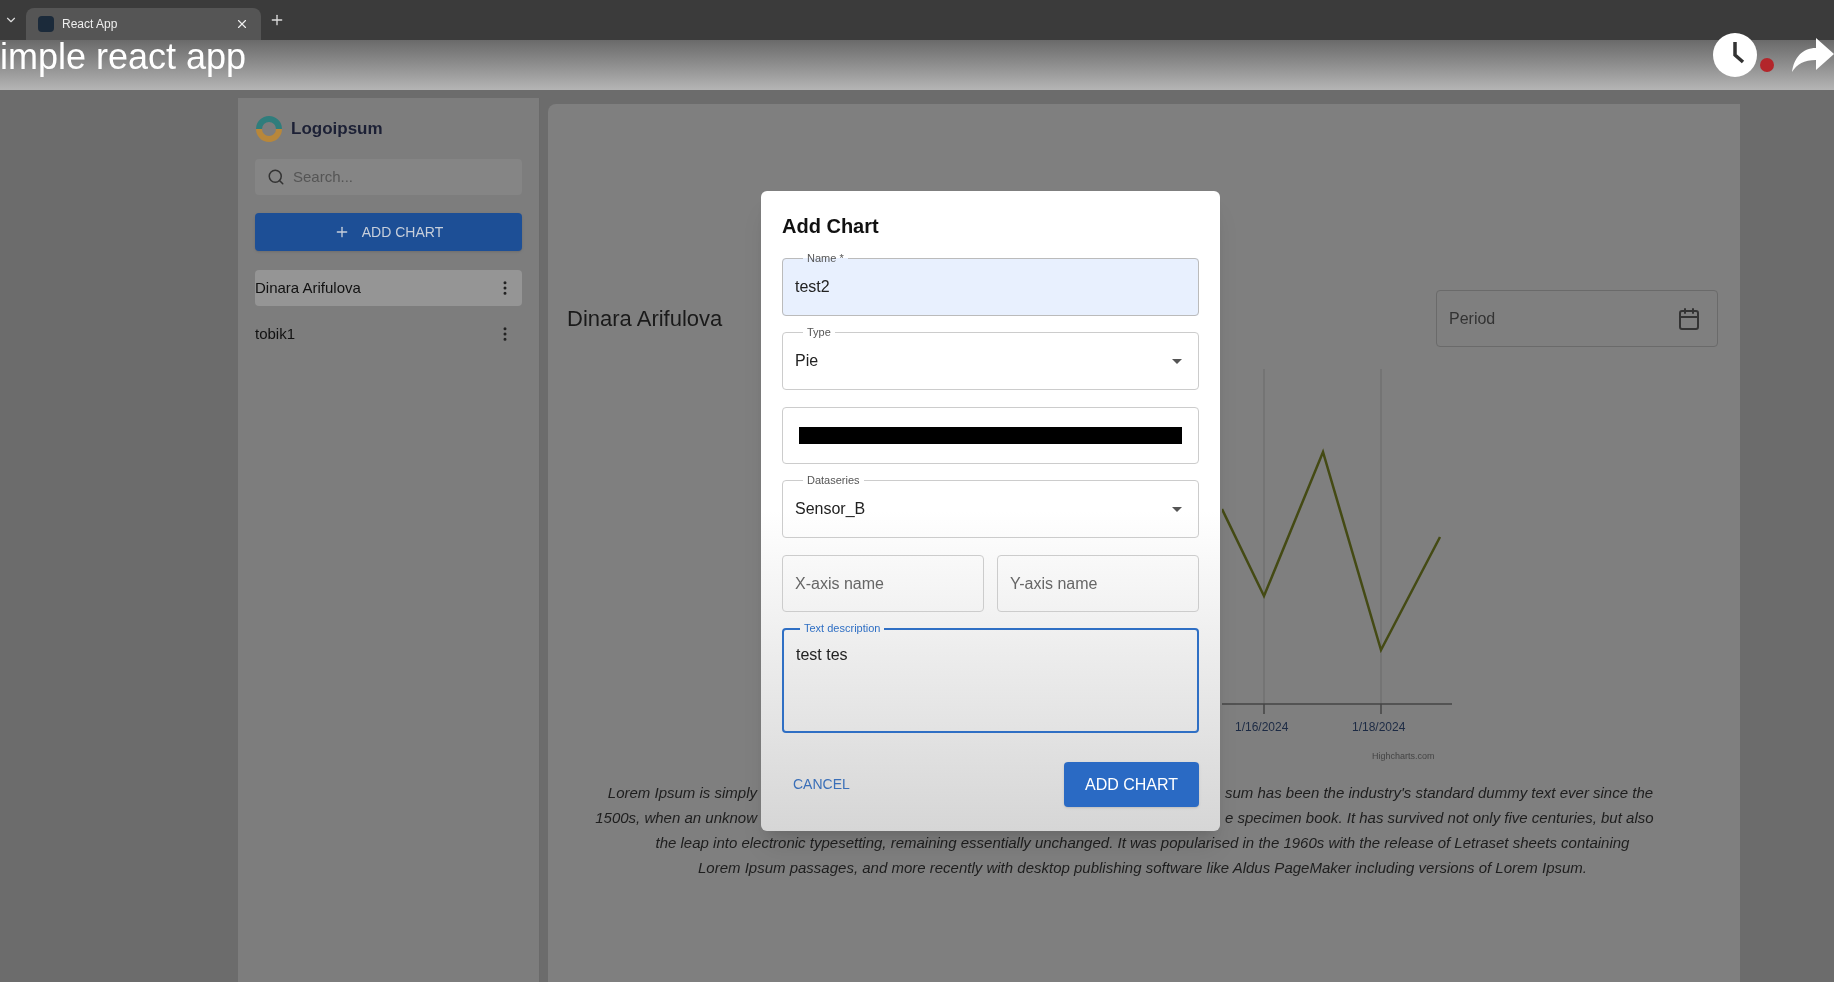 This screenshot has width=1834, height=982. Describe the element at coordinates (819, 332) in the screenshot. I see `field-label: Type` at that location.